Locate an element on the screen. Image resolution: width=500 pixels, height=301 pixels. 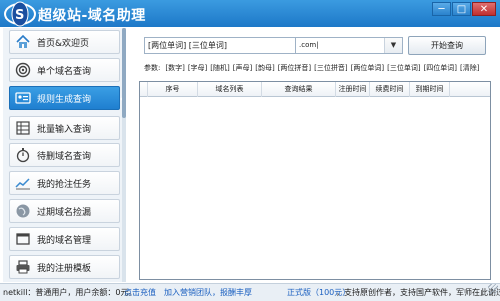
minimize-icon: ─ is located at coordinates (441, 9).